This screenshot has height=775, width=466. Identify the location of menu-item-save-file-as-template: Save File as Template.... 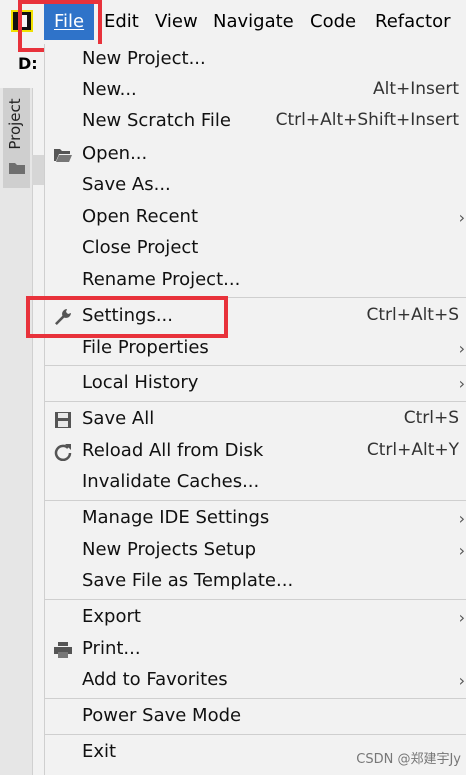
(255, 581).